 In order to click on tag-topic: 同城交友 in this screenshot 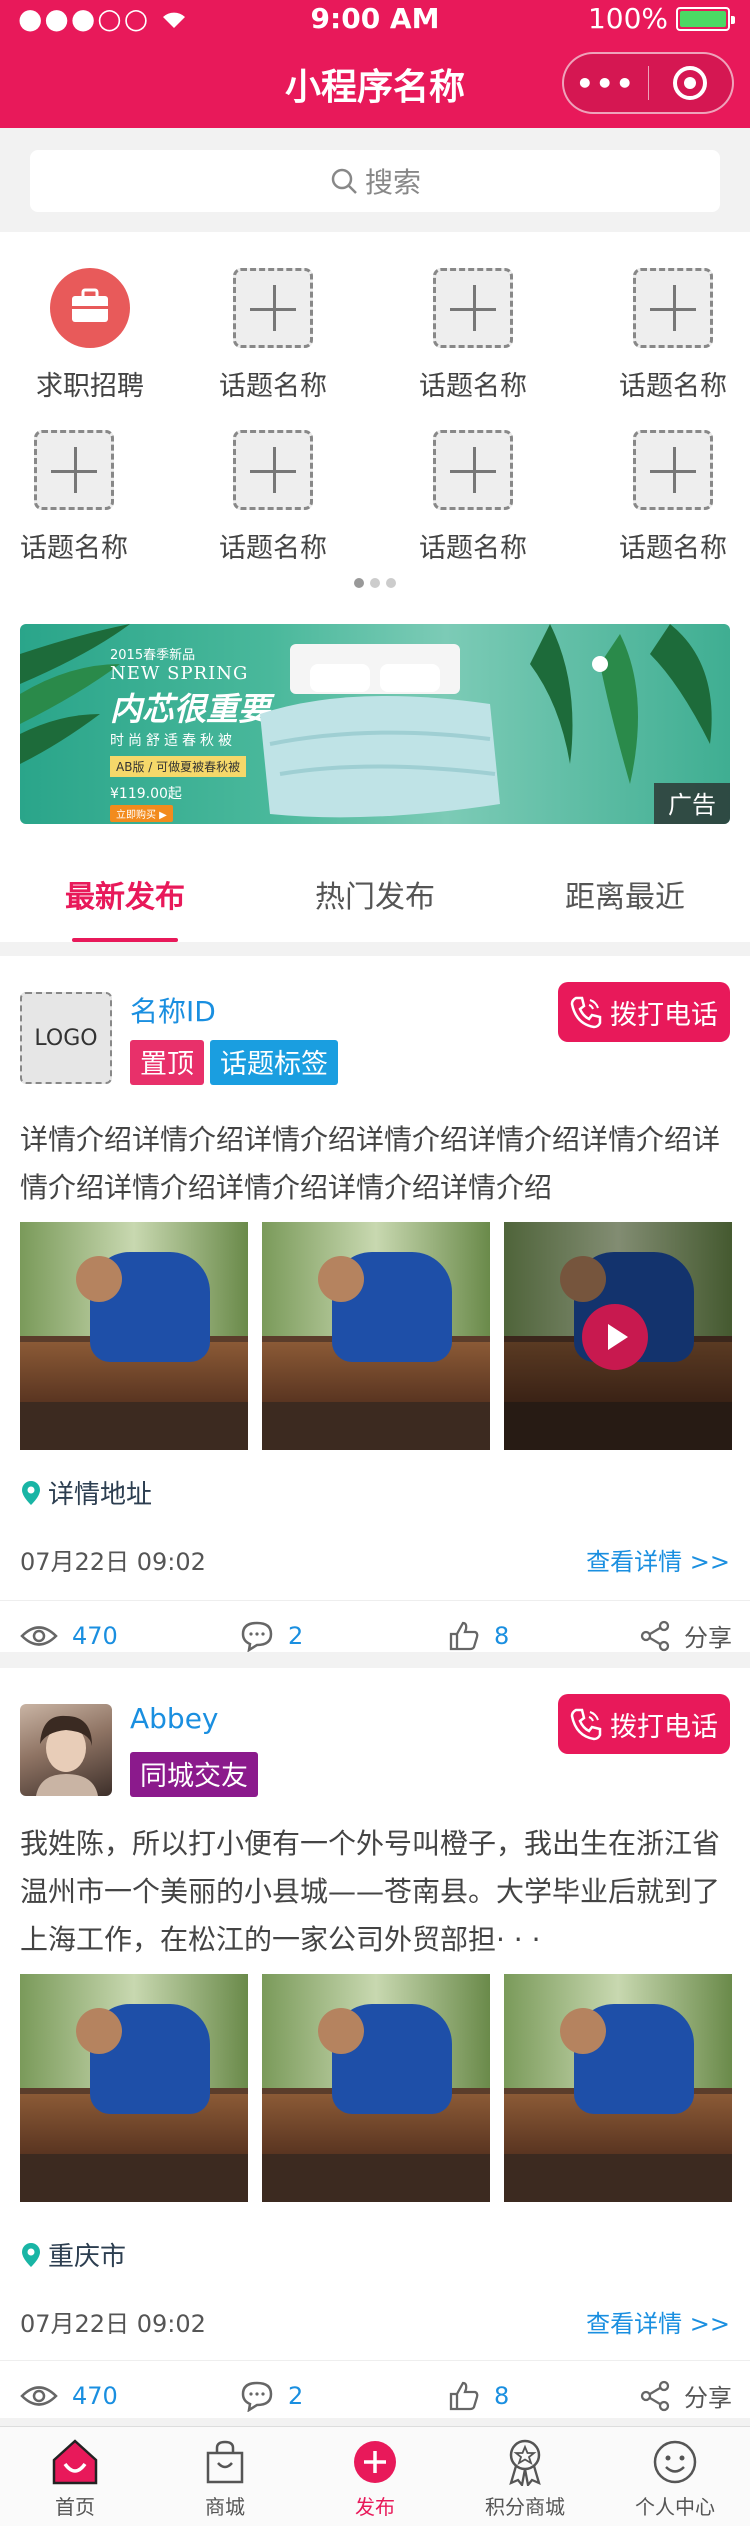, I will do `click(194, 1774)`.